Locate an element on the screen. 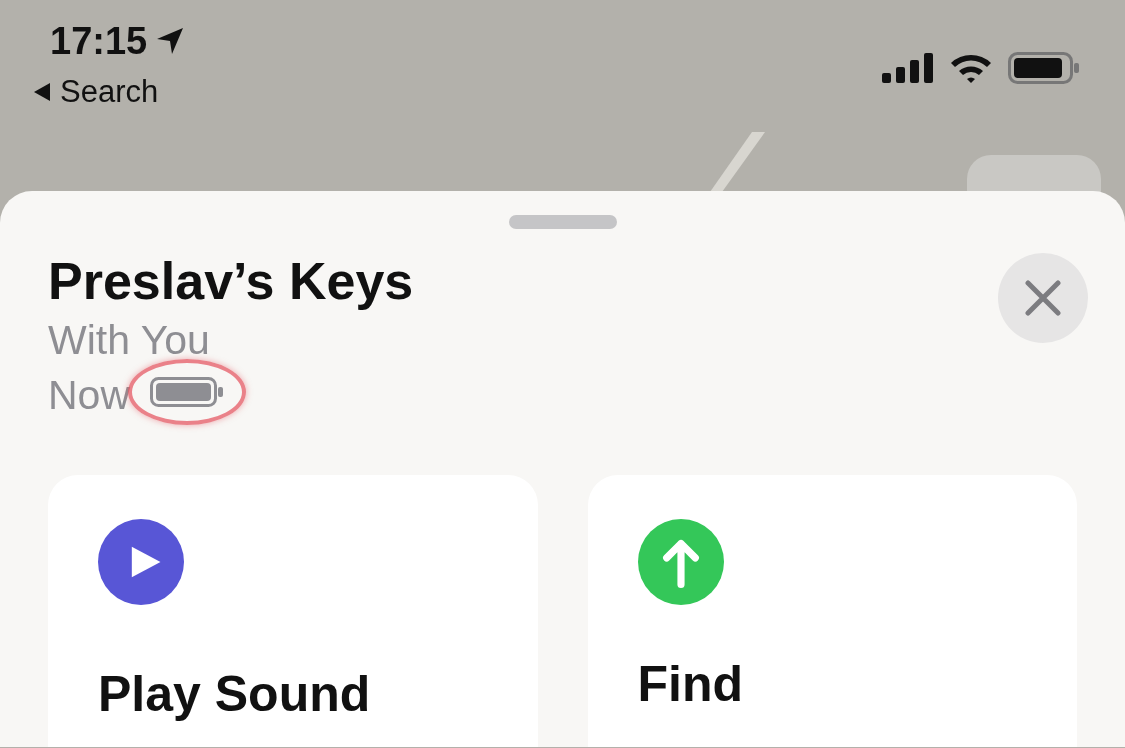 The height and width of the screenshot is (748, 1125). map-road is located at coordinates (737, 162).